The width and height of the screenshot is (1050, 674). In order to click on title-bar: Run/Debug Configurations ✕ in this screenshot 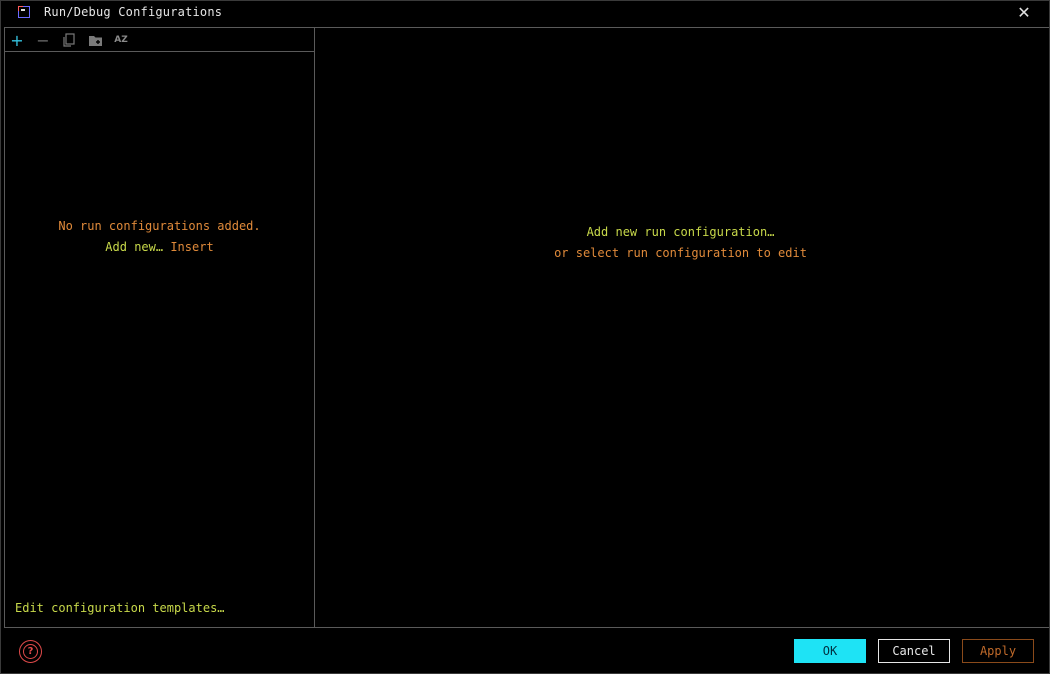, I will do `click(525, 13)`.